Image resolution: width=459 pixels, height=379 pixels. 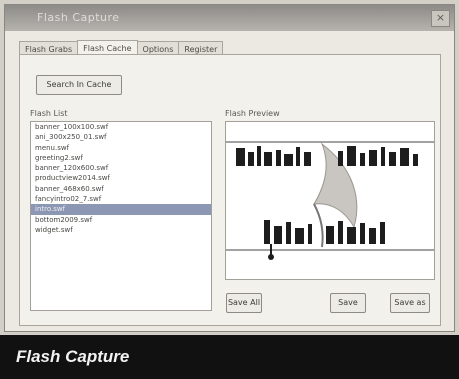 I want to click on search-in-cache-button: Search In Cache, so click(x=79, y=85).